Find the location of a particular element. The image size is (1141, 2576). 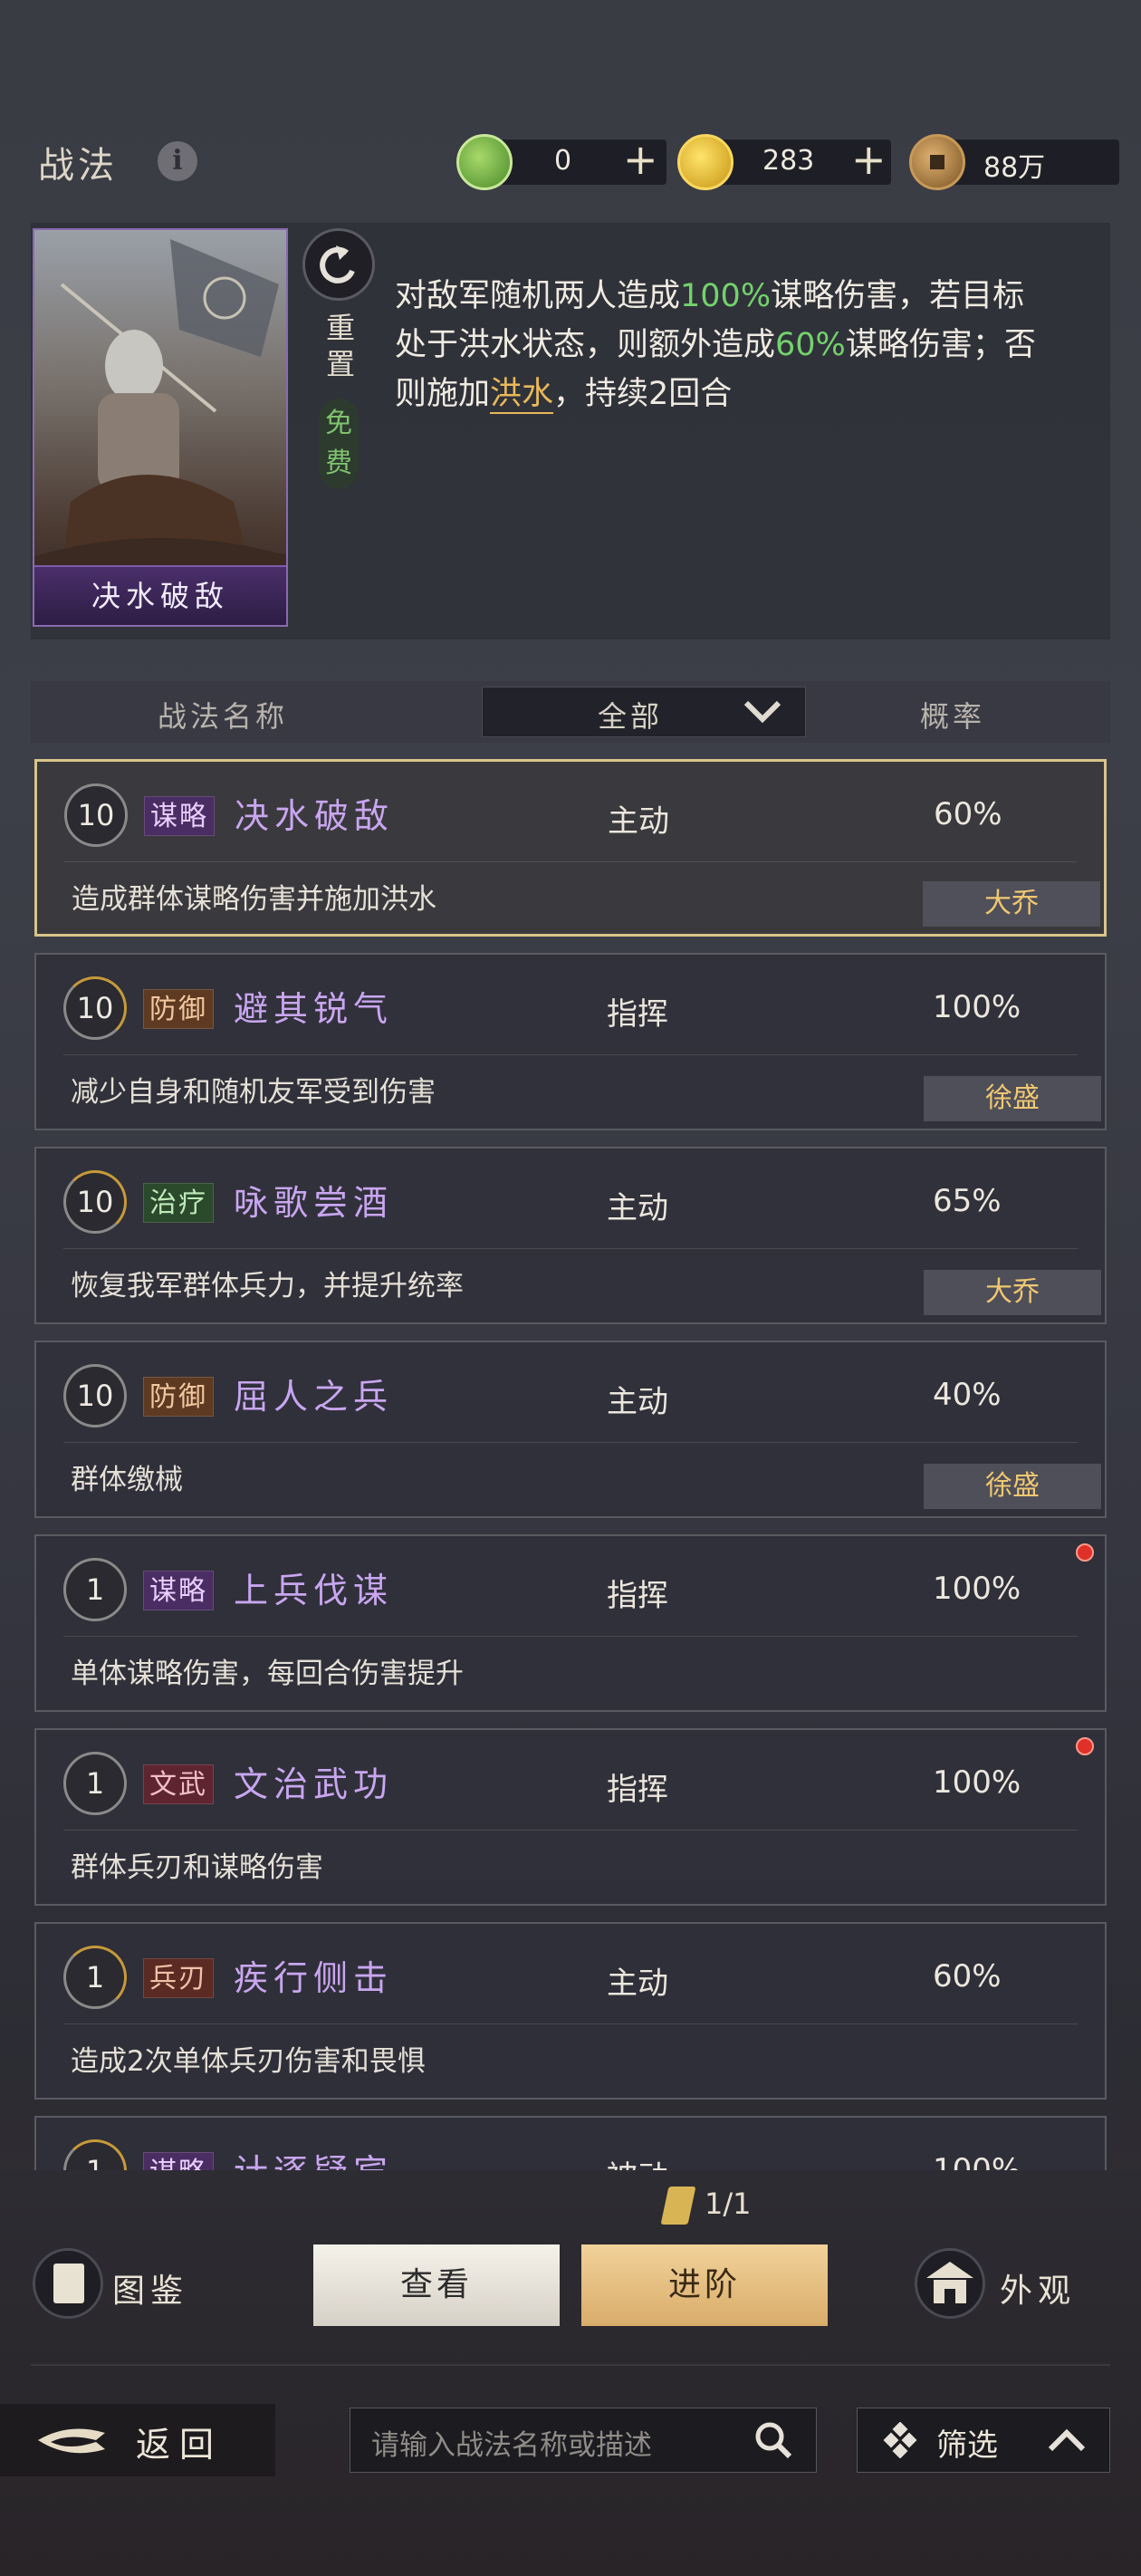

jade-coin-icon is located at coordinates (484, 162).